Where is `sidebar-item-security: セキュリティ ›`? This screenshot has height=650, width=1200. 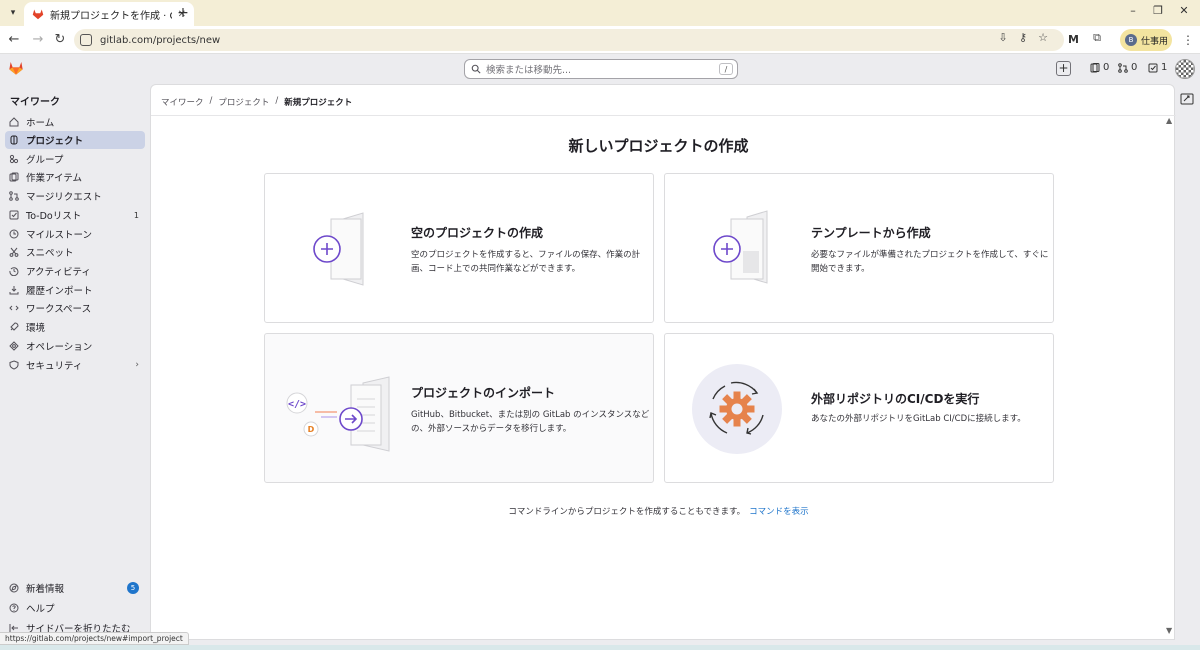 sidebar-item-security: セキュリティ › is located at coordinates (75, 365).